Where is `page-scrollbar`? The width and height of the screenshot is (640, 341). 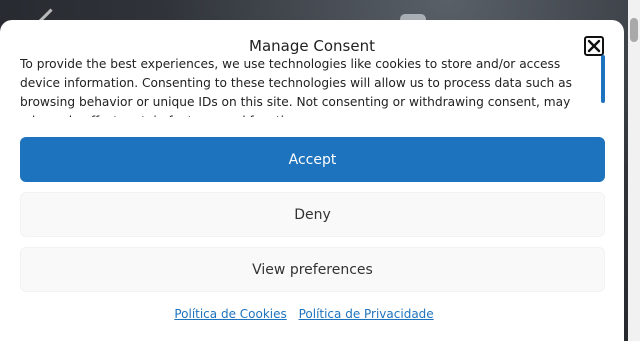
page-scrollbar is located at coordinates (634, 170).